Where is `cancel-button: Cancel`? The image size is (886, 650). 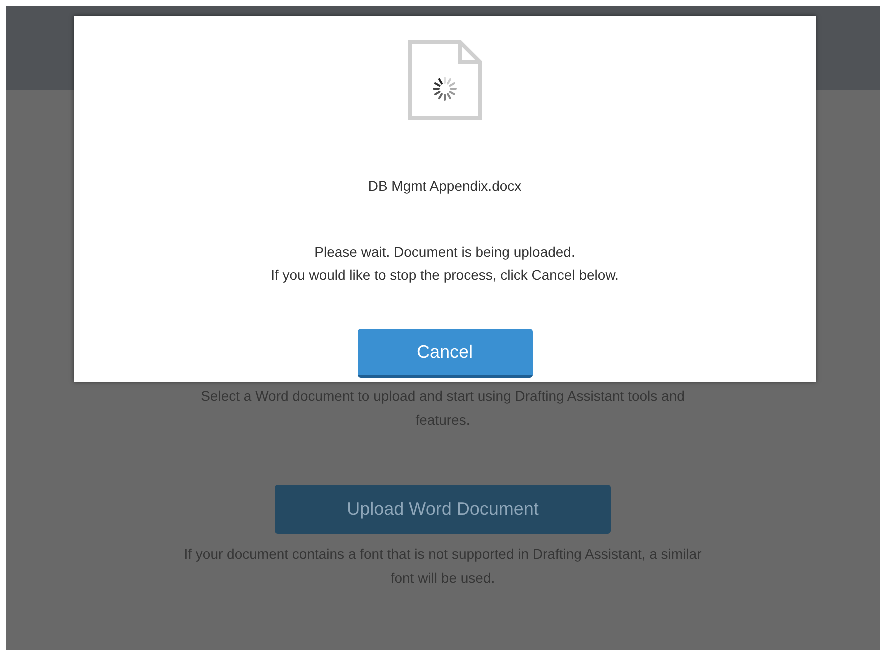
cancel-button: Cancel is located at coordinates (445, 353).